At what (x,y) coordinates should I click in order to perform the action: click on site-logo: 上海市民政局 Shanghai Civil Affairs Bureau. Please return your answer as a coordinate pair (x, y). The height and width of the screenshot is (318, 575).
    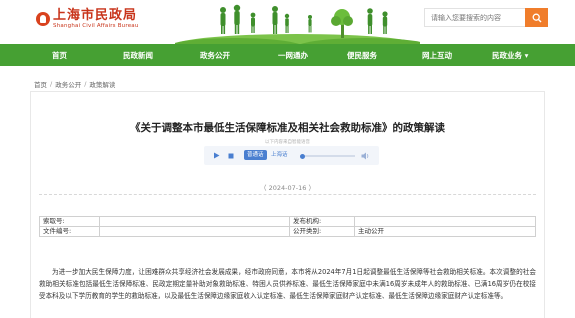
    Looking at the image, I should click on (87, 19).